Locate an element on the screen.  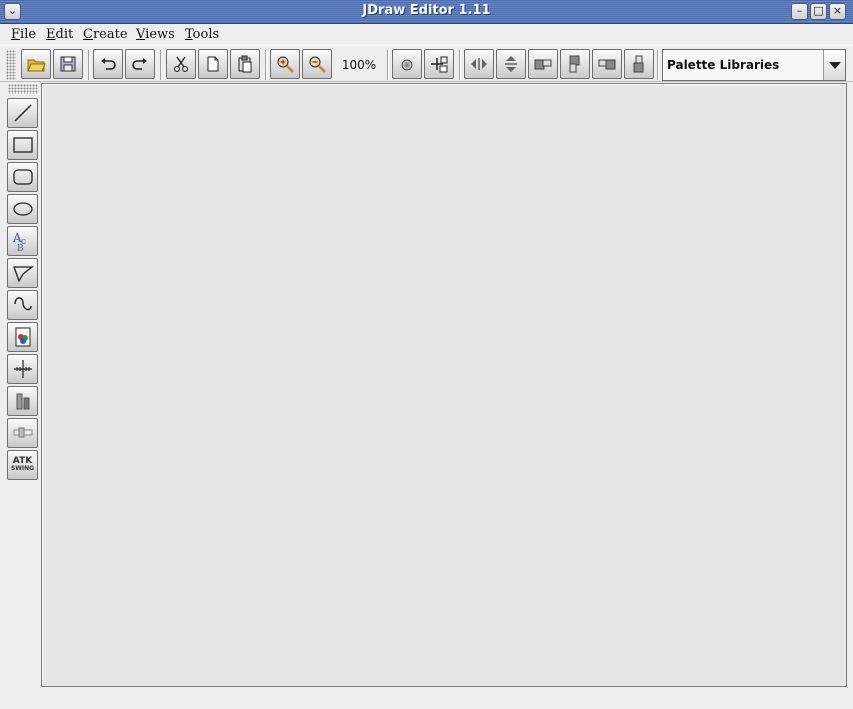
menu-edit-label: dit is located at coordinates (64, 34).